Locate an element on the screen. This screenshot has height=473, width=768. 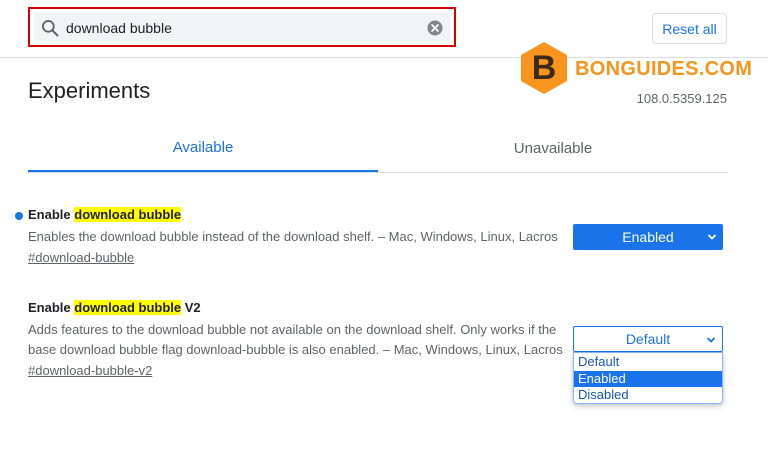
logo-hexagon-icon: B is located at coordinates (544, 68).